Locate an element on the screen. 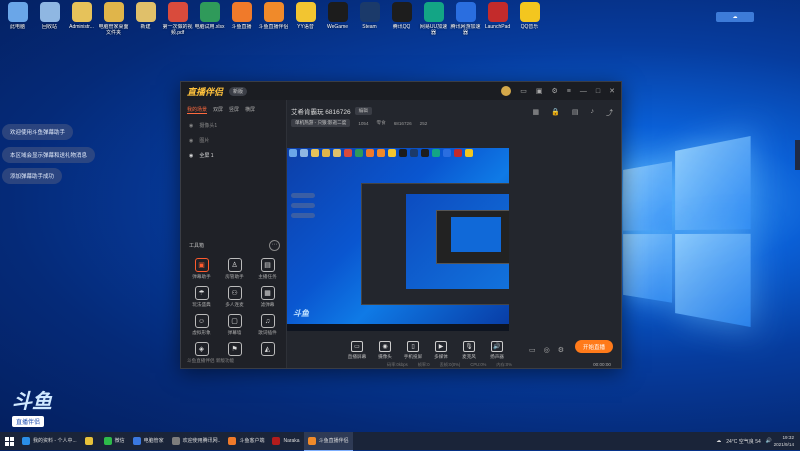  sidebar-footer-note: 斗鱼直播伴侣 新版功能 is located at coordinates (210, 361).